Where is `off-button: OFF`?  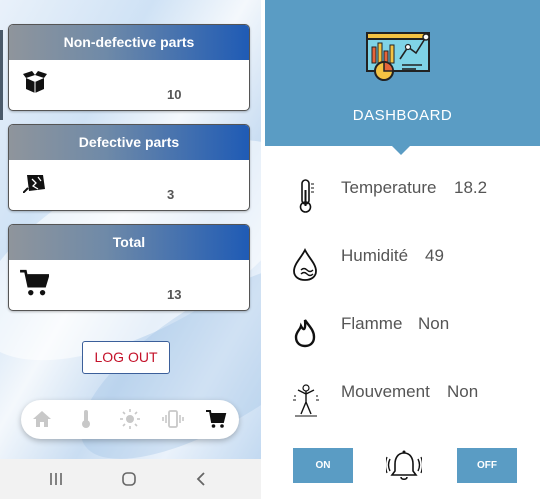 off-button: OFF is located at coordinates (487, 465).